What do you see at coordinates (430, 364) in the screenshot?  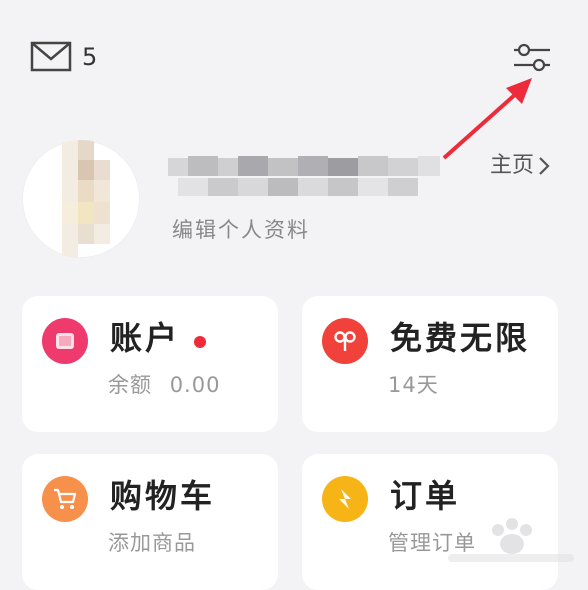 I see `free-unlimited-card: 免费无限 14天` at bounding box center [430, 364].